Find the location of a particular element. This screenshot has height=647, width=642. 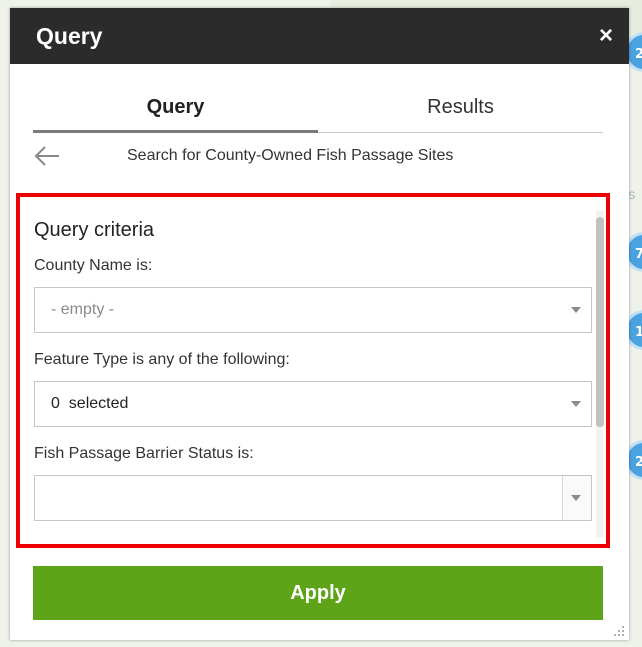

tab-query: Query is located at coordinates (175, 110).